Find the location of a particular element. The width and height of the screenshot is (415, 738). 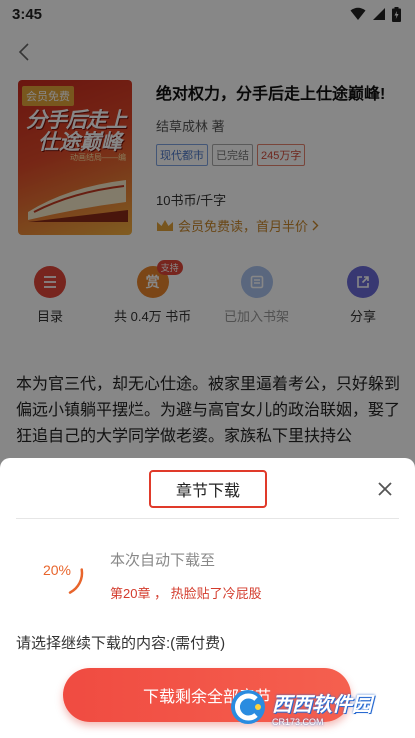

auto-download-label: 本次自动下载至 is located at coordinates (163, 560).